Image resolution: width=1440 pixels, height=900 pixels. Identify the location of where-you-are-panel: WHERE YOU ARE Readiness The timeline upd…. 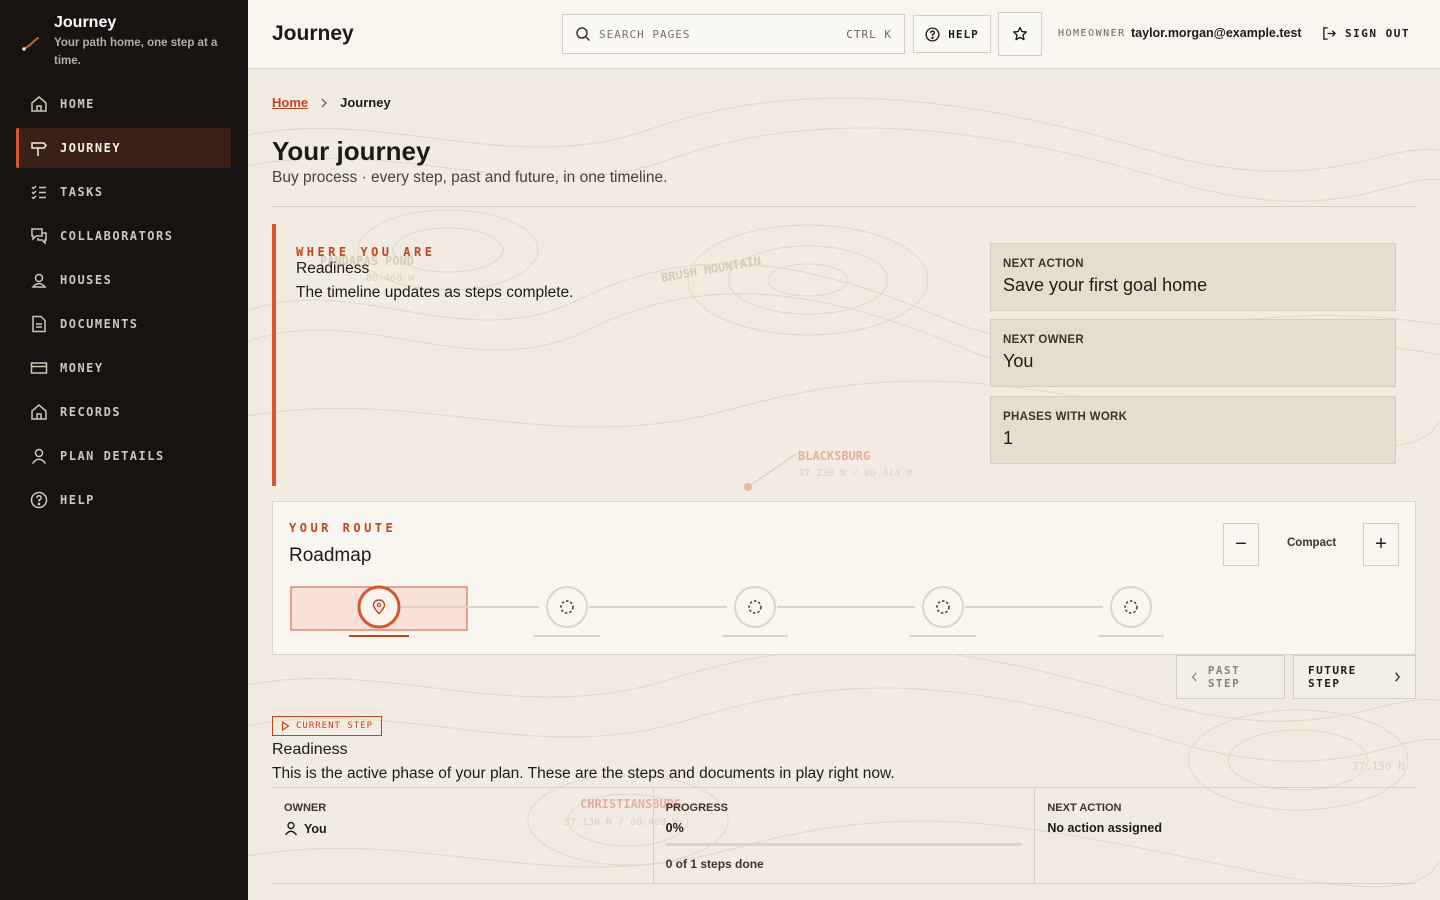
(622, 355).